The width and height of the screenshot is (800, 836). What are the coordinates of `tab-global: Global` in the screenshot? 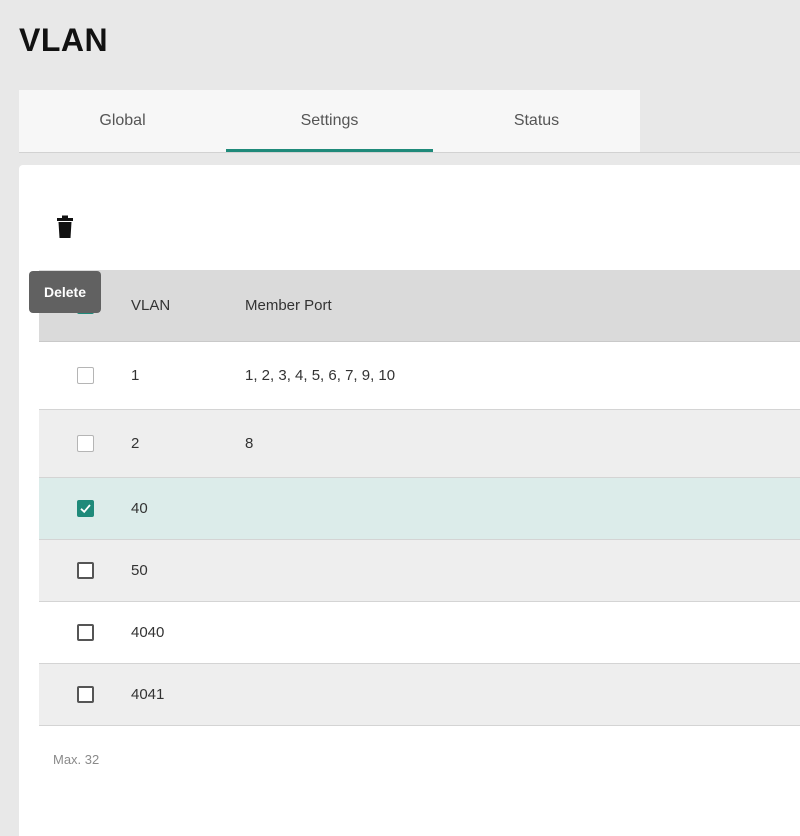 It's located at (122, 121).